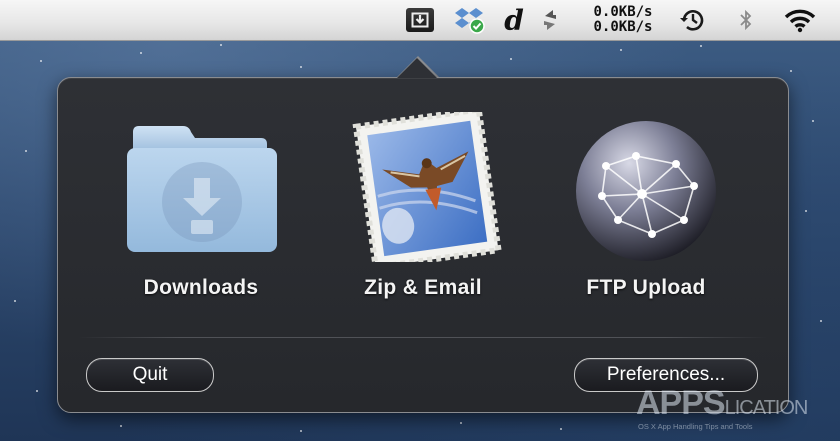  Describe the element at coordinates (646, 287) in the screenshot. I see `ftp-upload-label: FTP Upload` at that location.